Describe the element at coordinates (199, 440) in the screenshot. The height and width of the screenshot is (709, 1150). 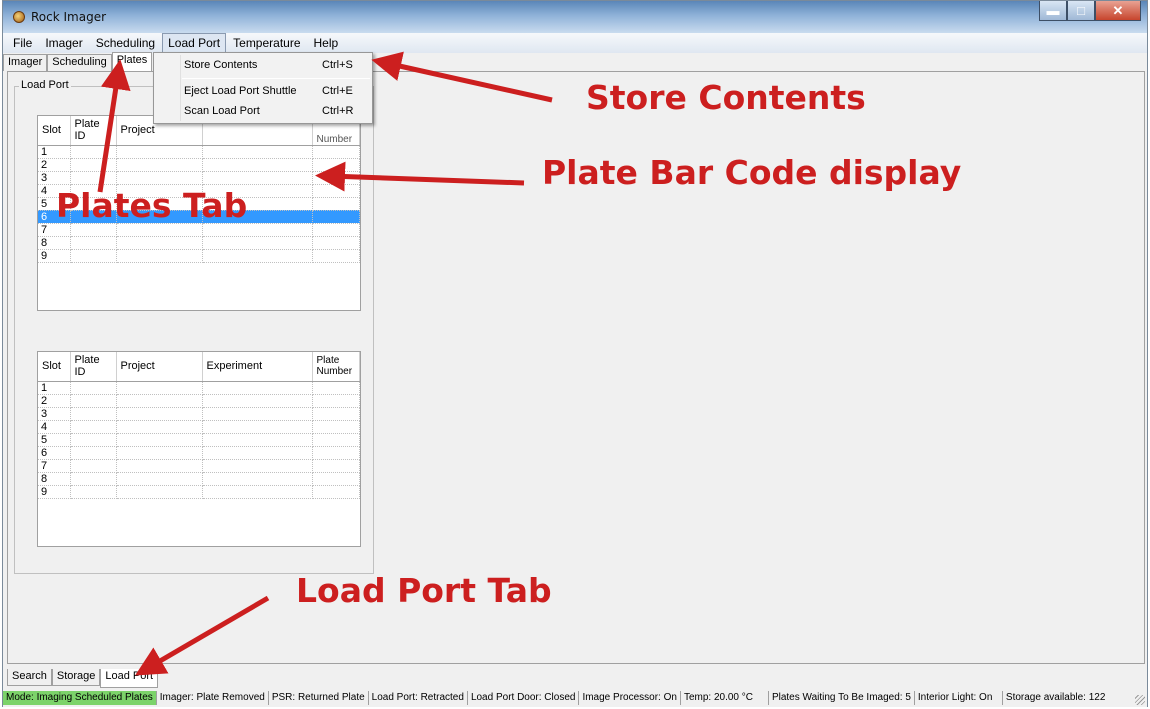
I see `table-row: 5` at that location.